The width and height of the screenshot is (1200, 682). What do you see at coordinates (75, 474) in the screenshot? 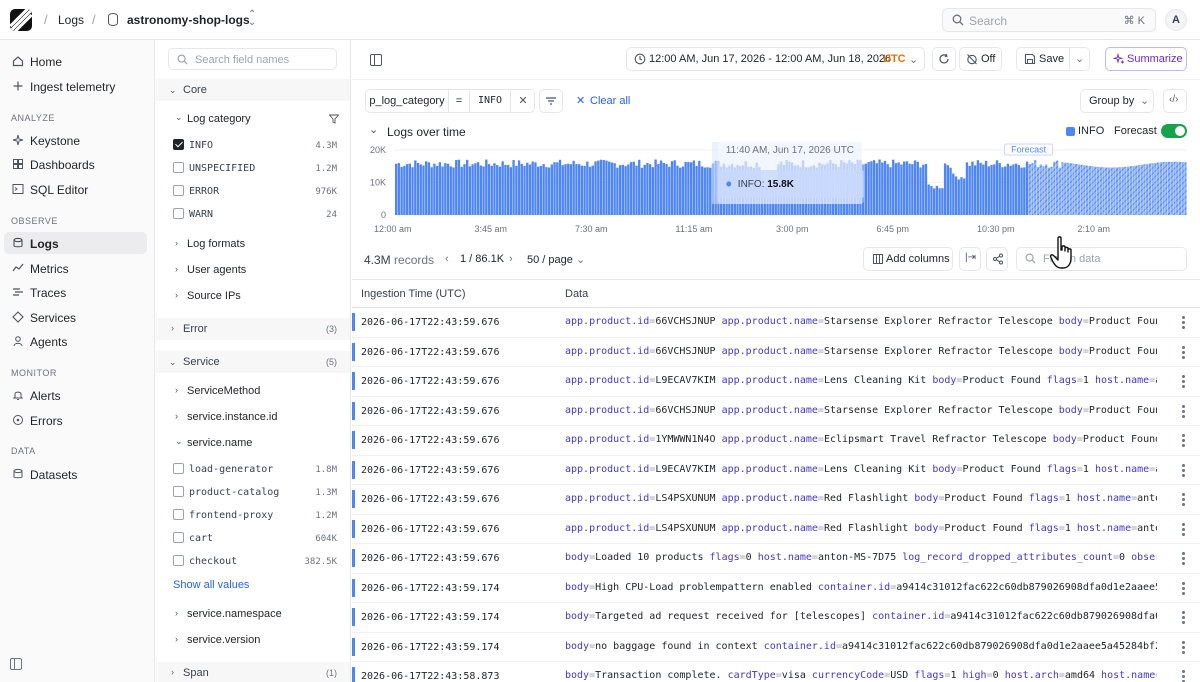
I see `sidebar-item-datasets: Datasets` at bounding box center [75, 474].